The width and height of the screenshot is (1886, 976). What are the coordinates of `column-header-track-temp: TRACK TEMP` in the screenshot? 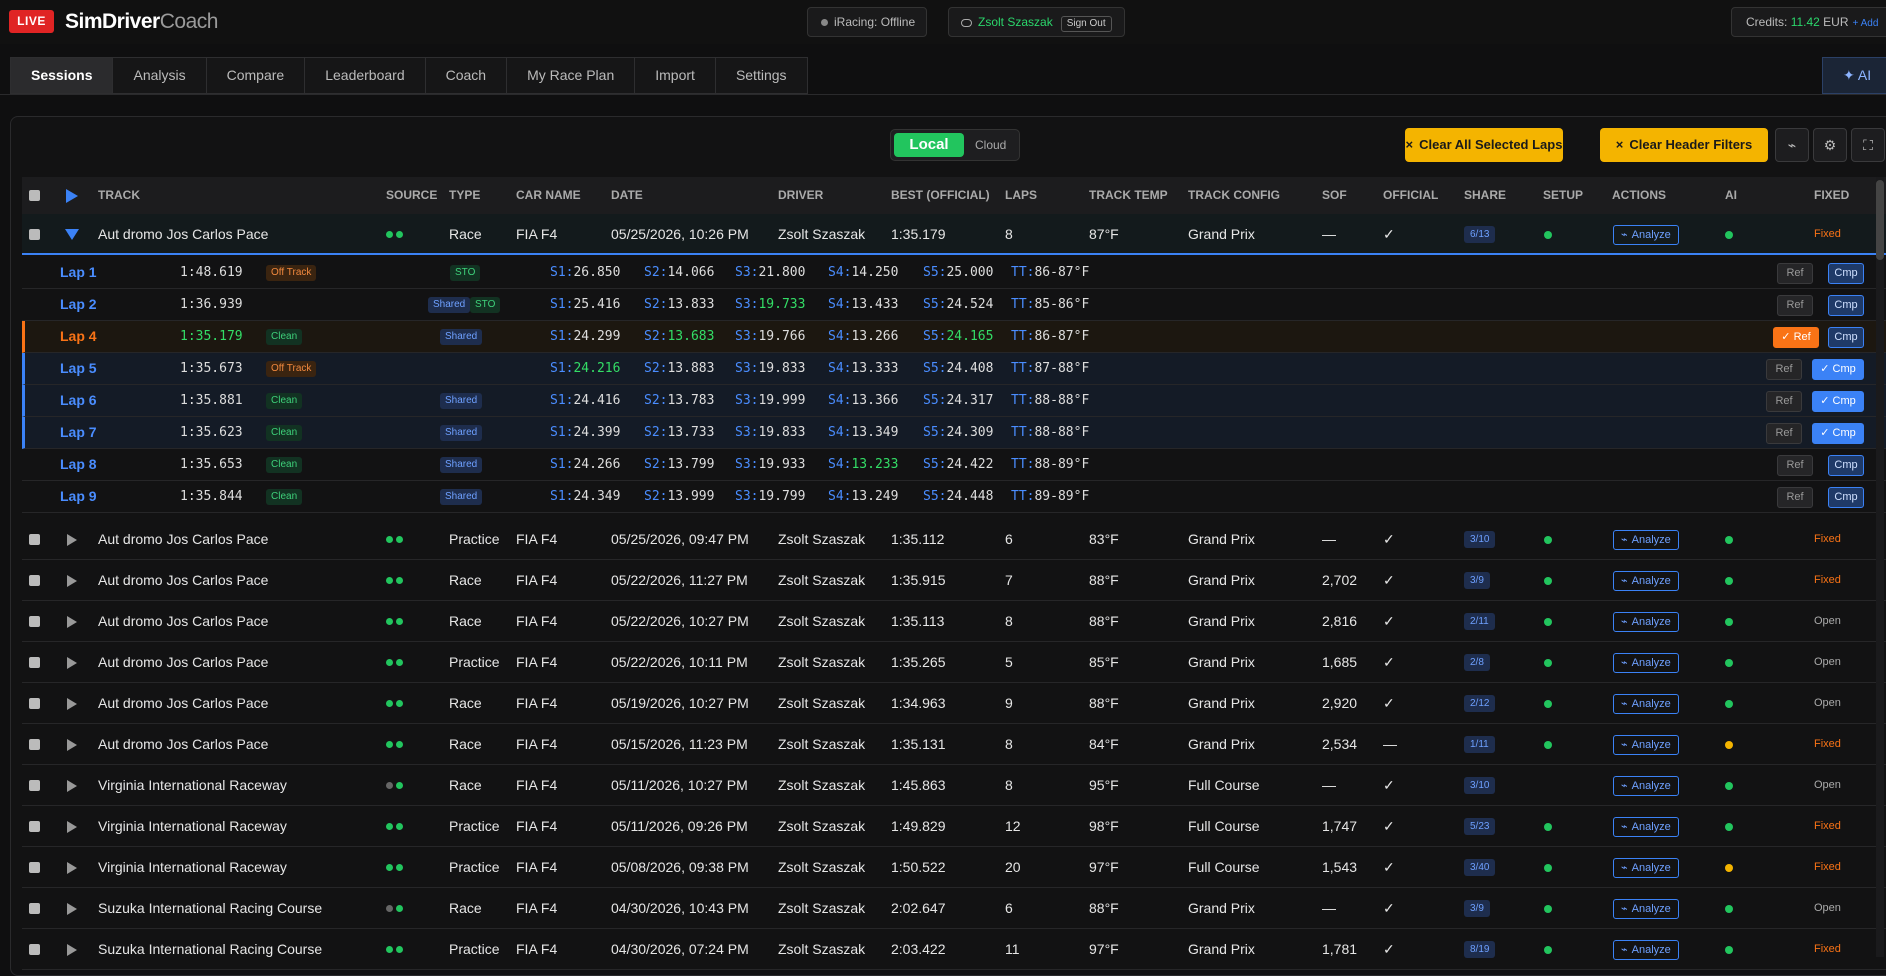 It's located at (1128, 195).